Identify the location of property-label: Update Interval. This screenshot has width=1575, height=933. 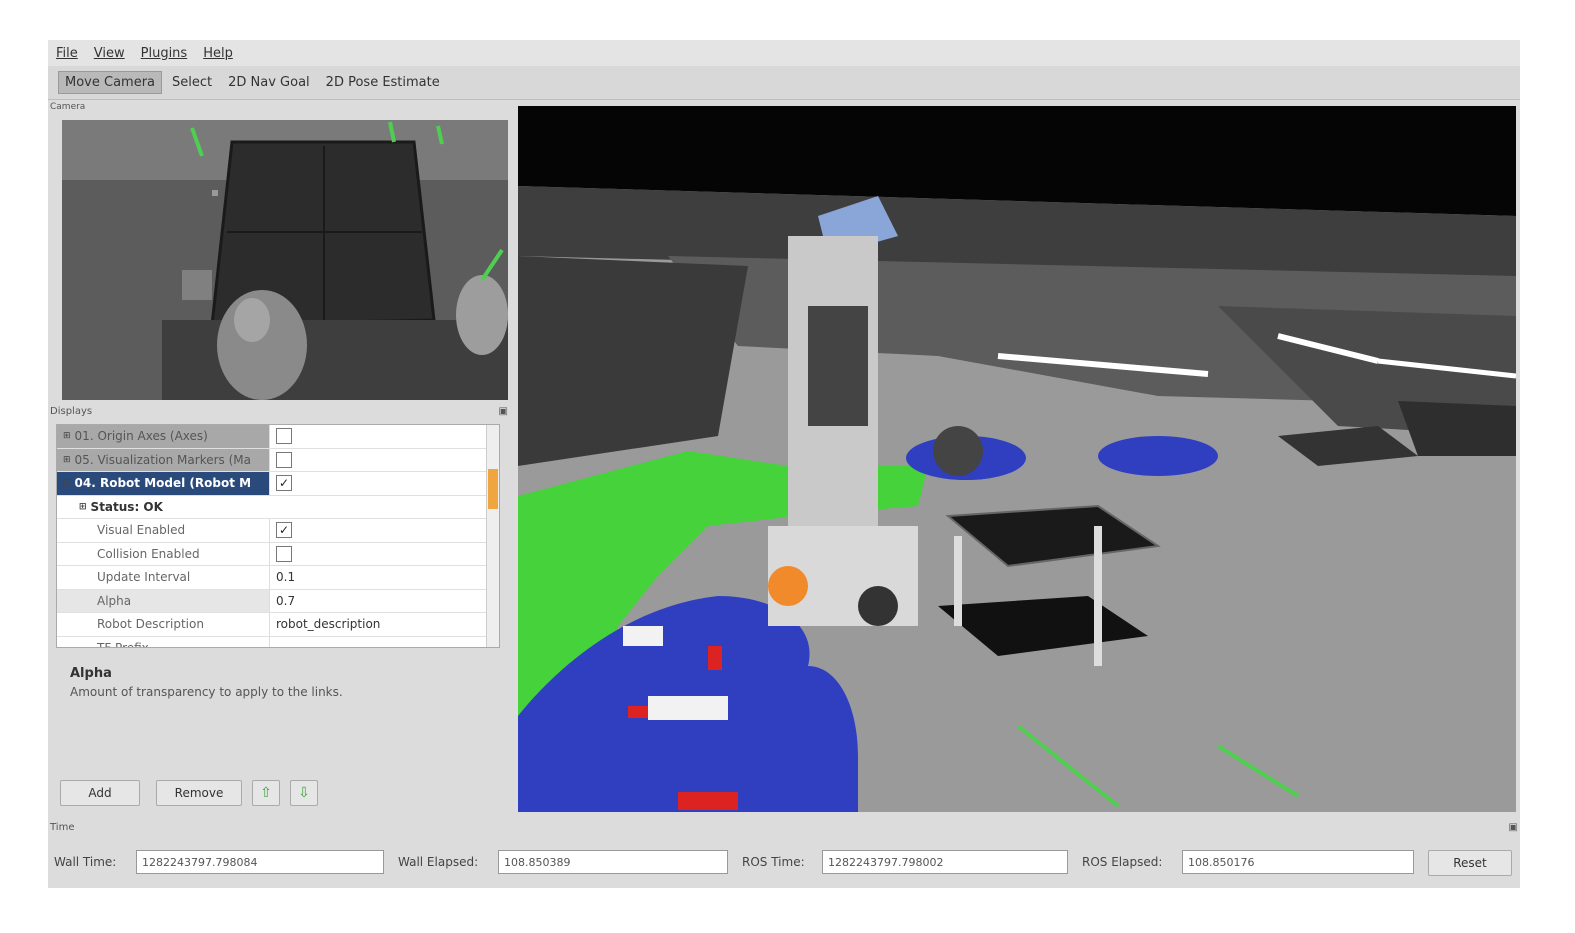
(144, 577).